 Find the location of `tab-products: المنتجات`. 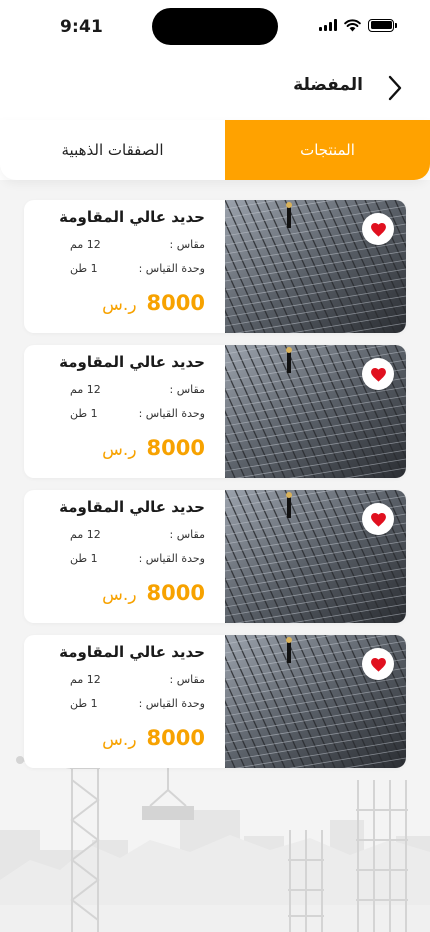

tab-products: المنتجات is located at coordinates (327, 150).